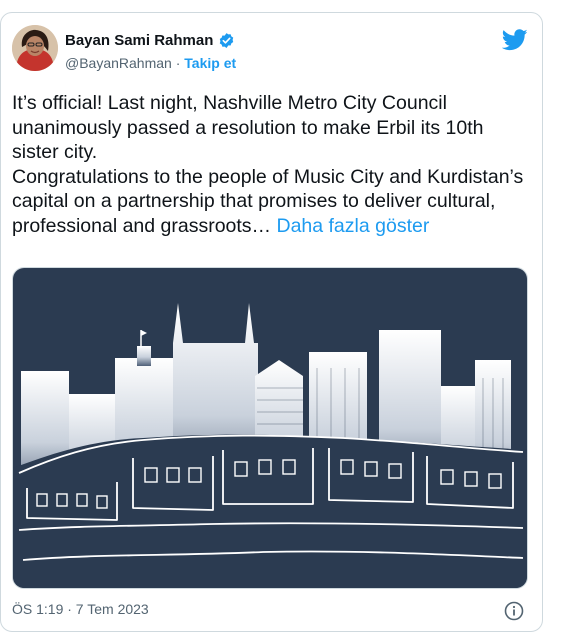 Image resolution: width=562 pixels, height=632 pixels. I want to click on twitter-bird-icon, so click(515, 40).